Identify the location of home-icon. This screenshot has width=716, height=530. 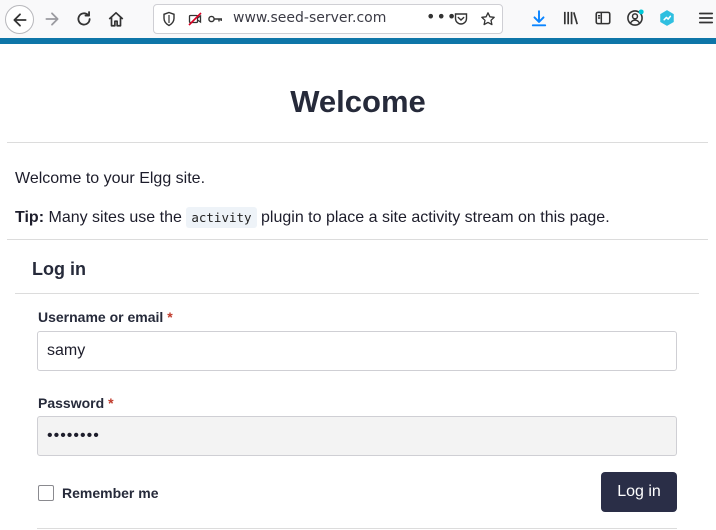
(116, 19).